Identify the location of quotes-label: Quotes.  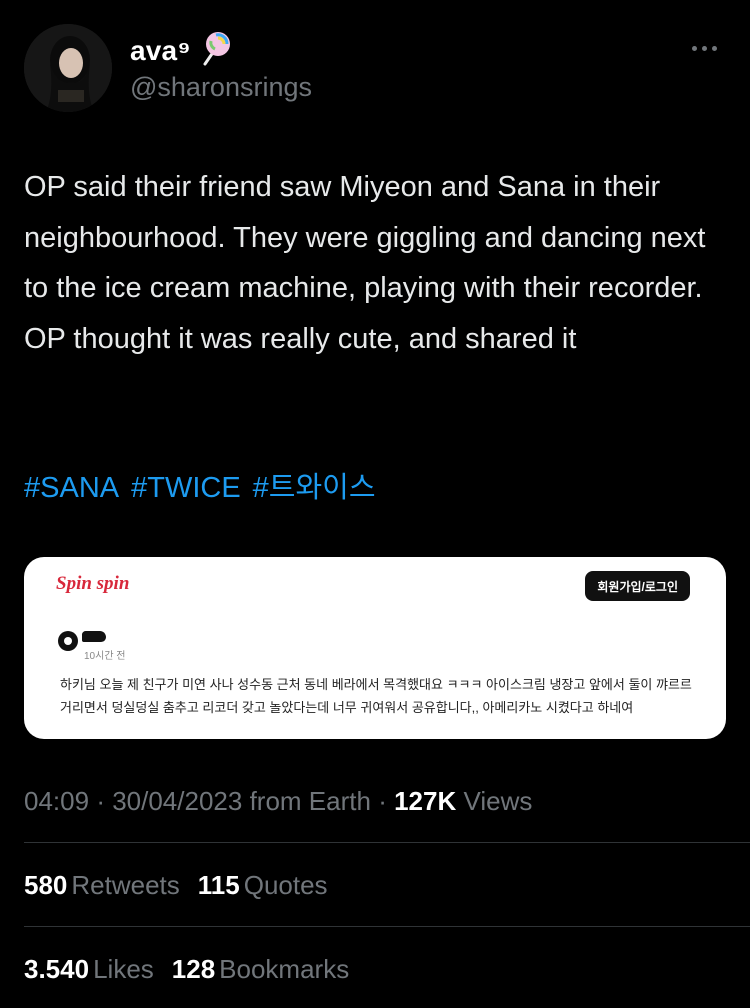
(285, 885).